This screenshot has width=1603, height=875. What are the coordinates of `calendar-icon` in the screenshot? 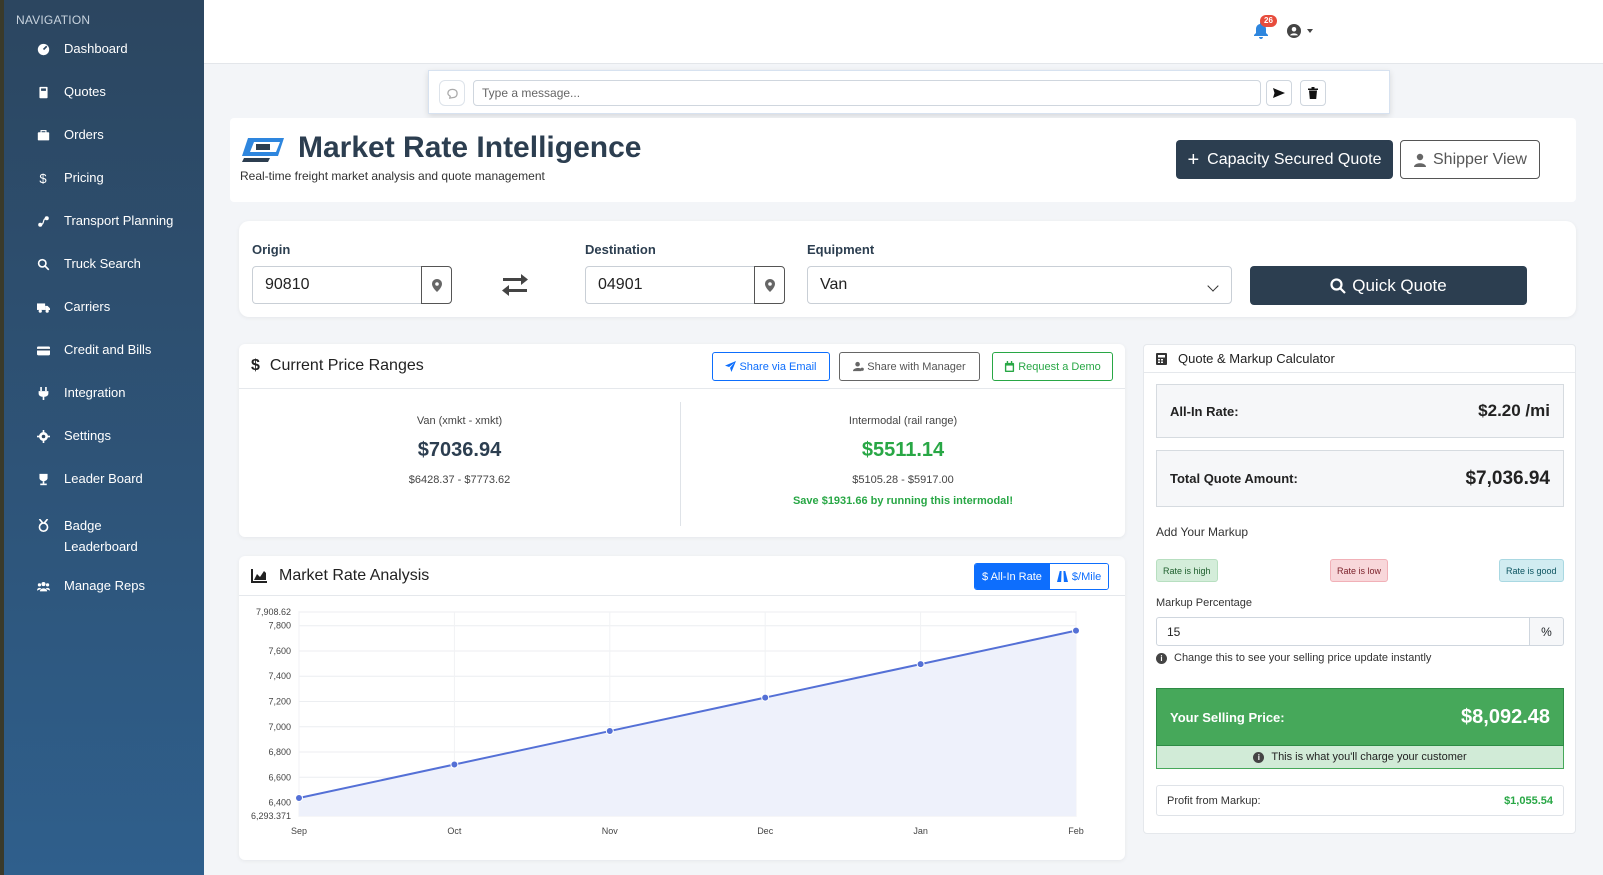 It's located at (1010, 366).